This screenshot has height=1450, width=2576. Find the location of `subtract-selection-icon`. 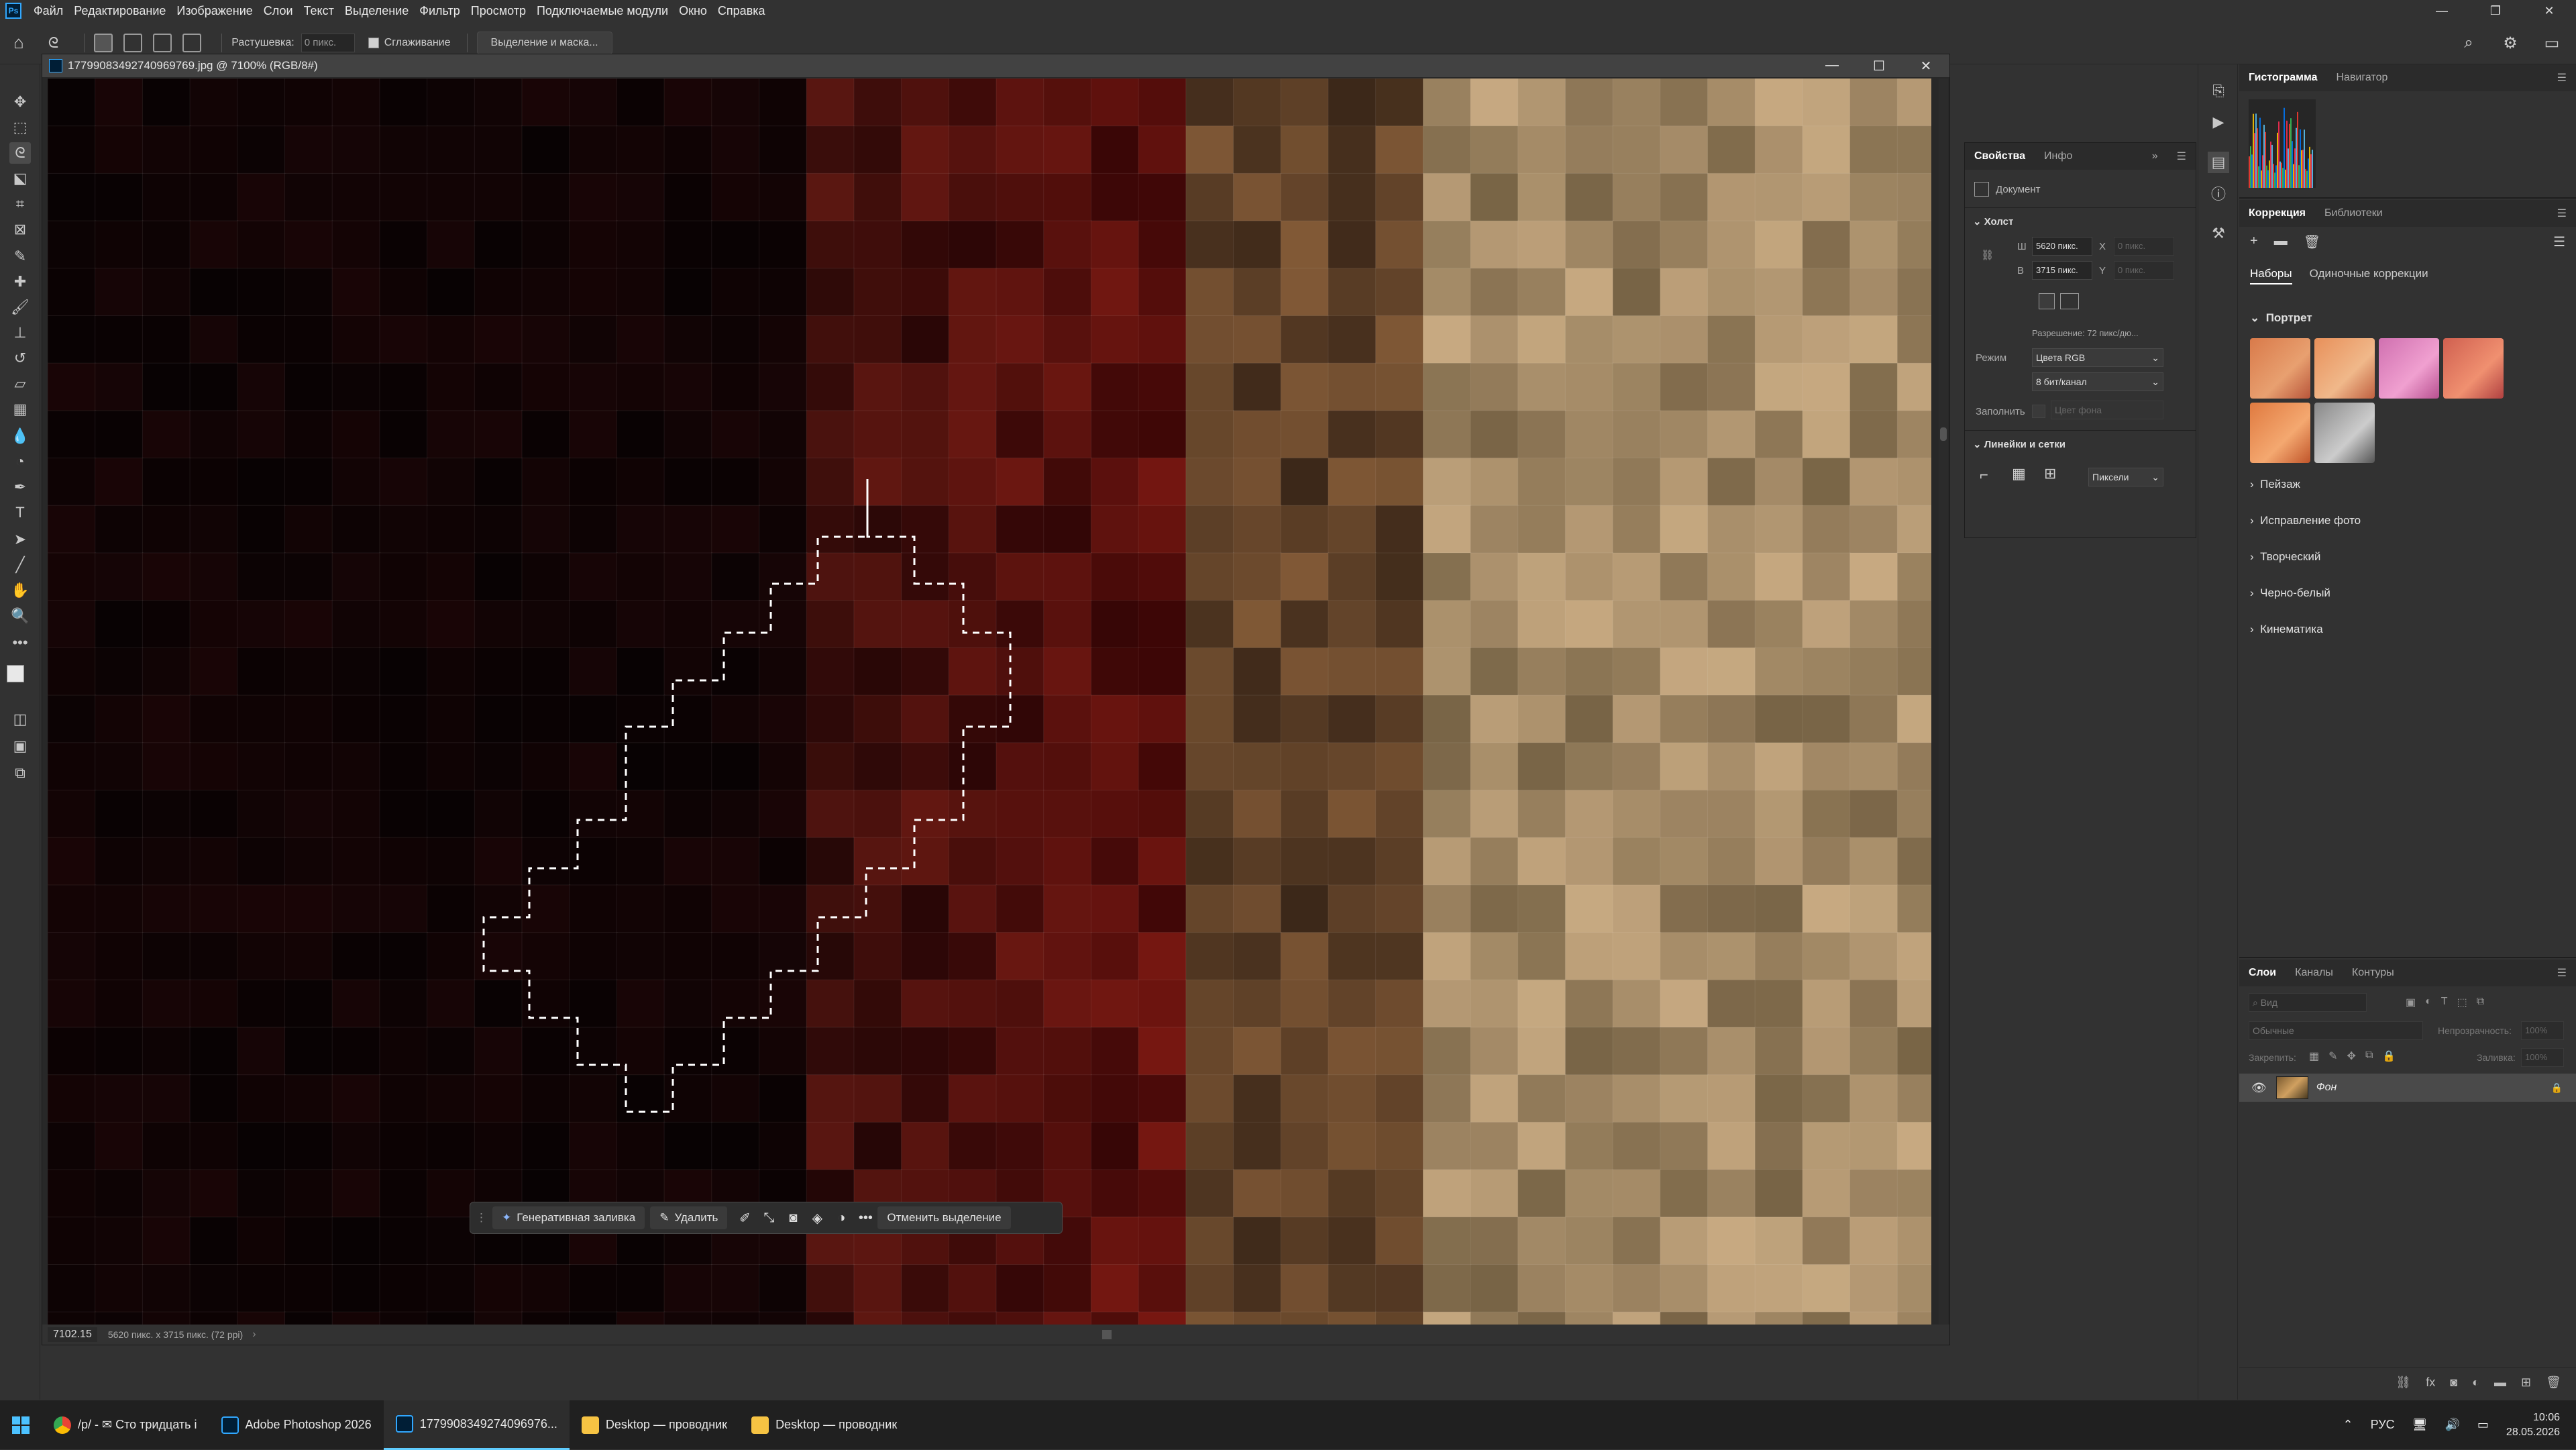

subtract-selection-icon is located at coordinates (162, 42).